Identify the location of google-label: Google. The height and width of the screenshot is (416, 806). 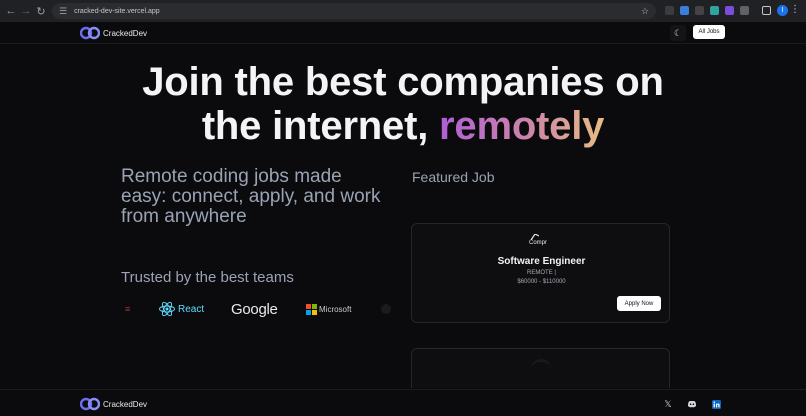
(254, 309).